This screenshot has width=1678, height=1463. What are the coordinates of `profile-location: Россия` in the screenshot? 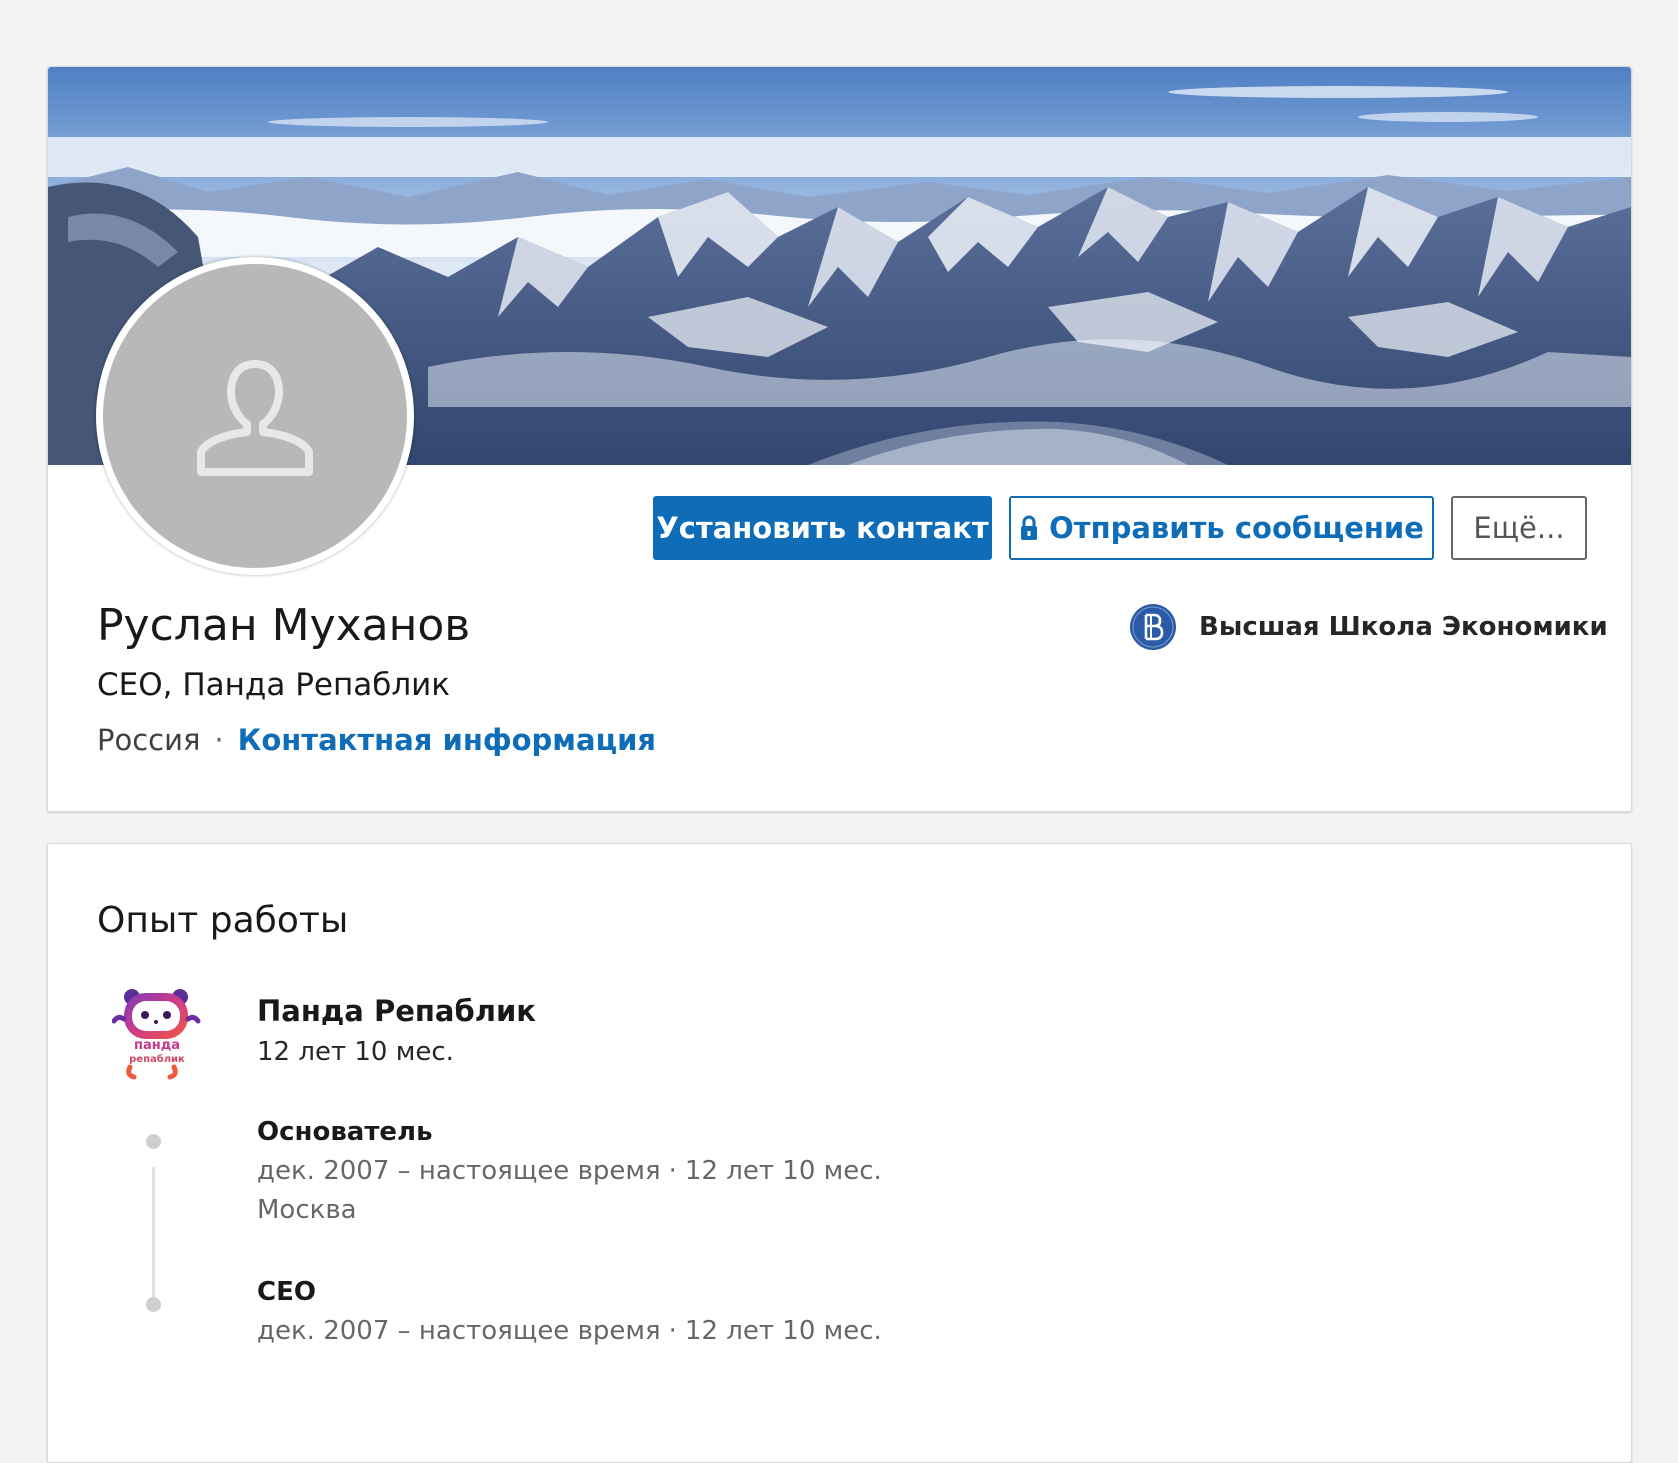 It's located at (149, 740).